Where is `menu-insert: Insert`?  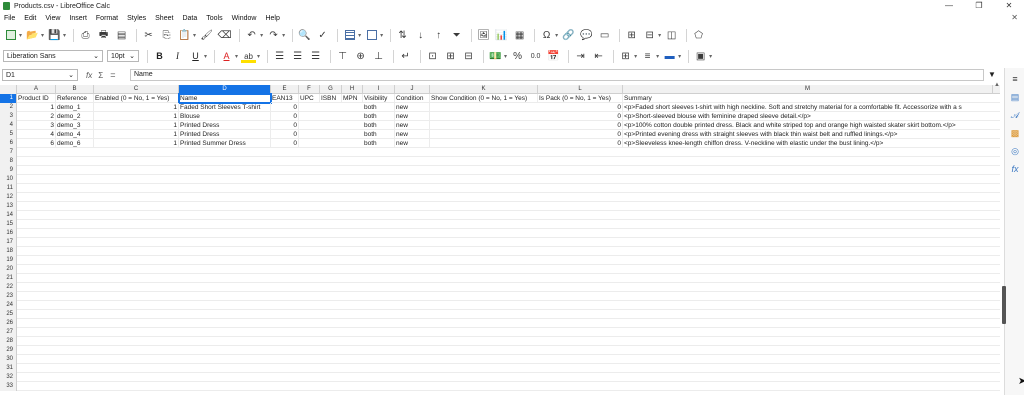 menu-insert: Insert is located at coordinates (78, 18).